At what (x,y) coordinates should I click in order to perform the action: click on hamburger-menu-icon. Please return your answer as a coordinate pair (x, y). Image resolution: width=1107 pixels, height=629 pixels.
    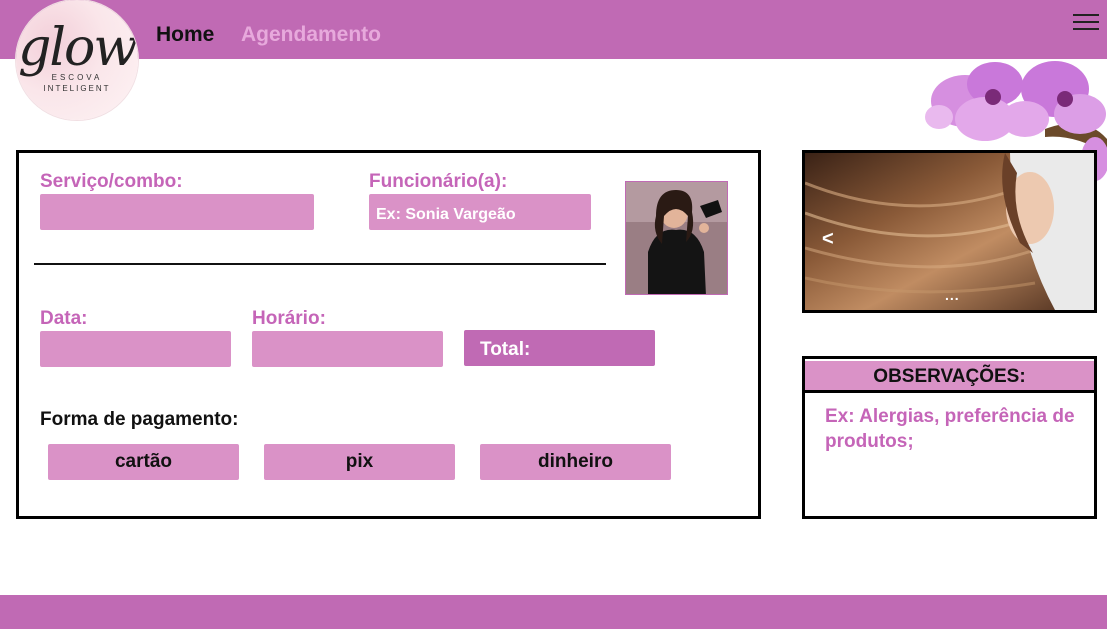
    Looking at the image, I should click on (1086, 22).